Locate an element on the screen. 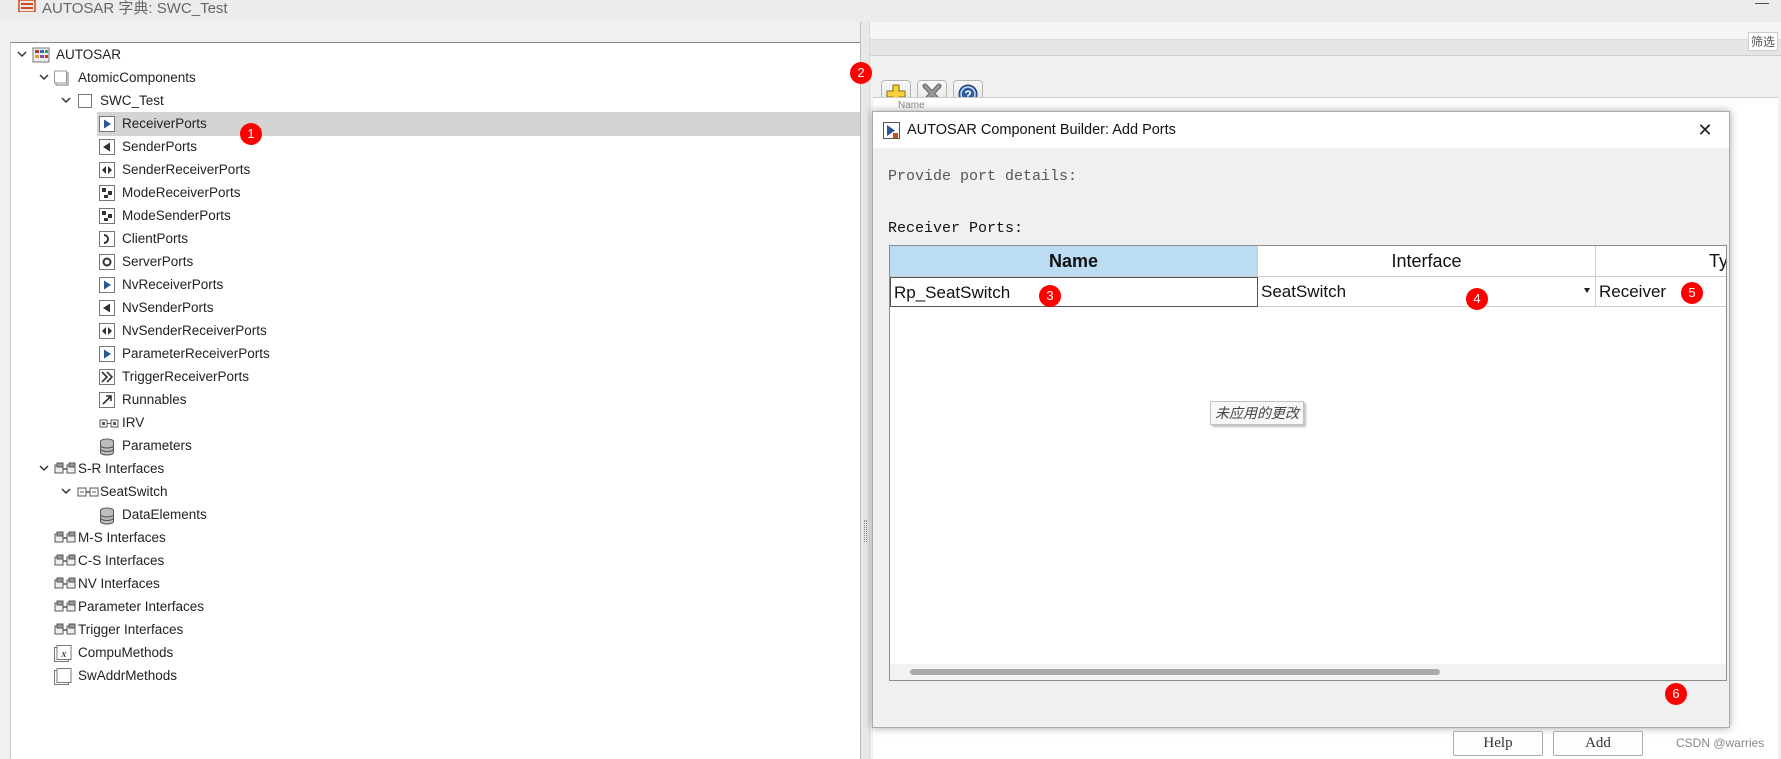  tree-item-parameter-interfaces: Parameter Interfaces is located at coordinates (435, 607).